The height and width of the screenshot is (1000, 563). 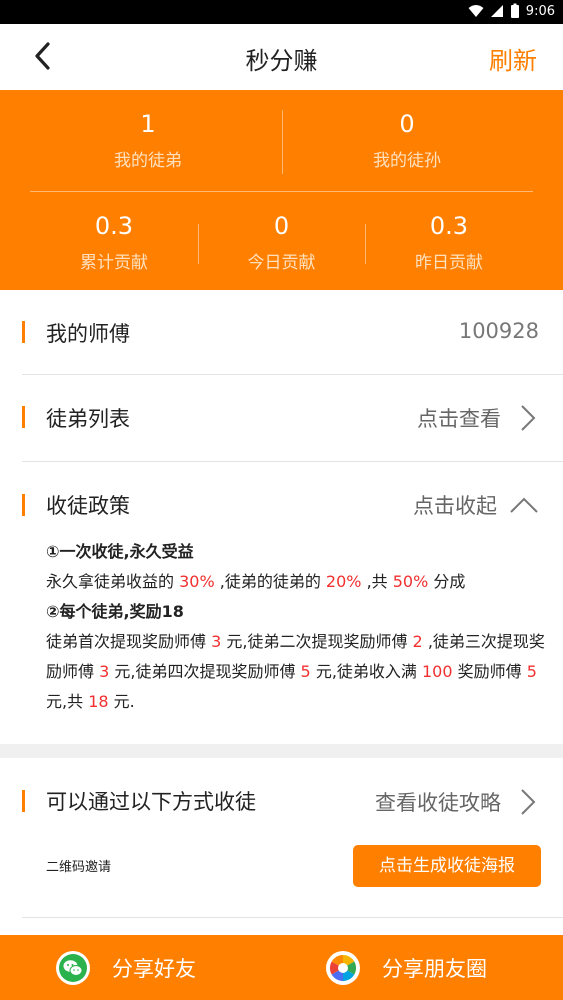 I want to click on policy-row: 收徒政策 点击收起, so click(x=281, y=498).